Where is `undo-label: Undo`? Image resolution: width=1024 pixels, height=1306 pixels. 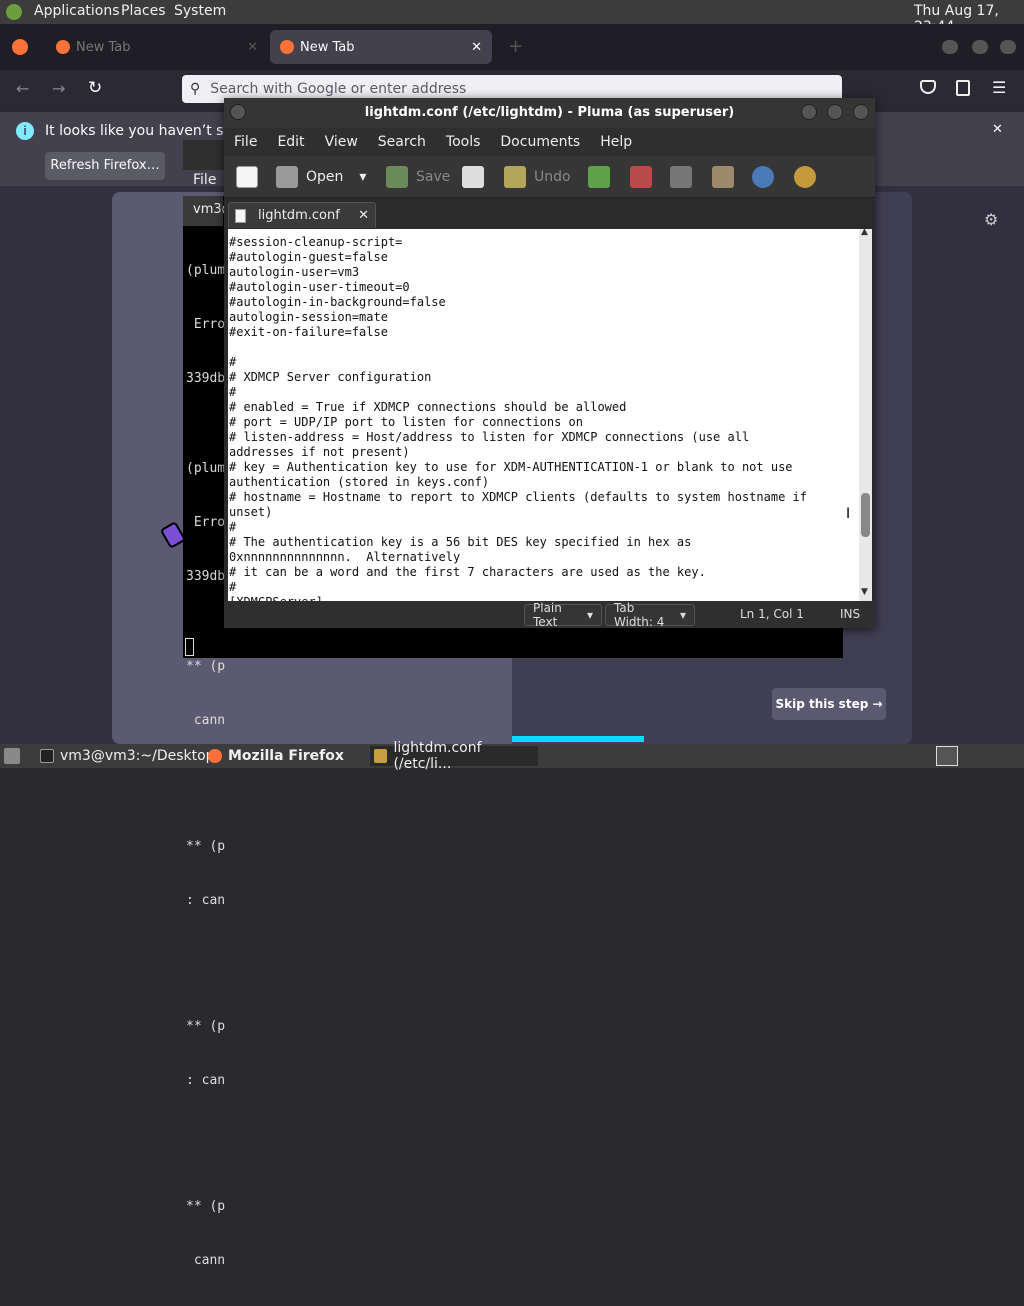
undo-label: Undo is located at coordinates (552, 177).